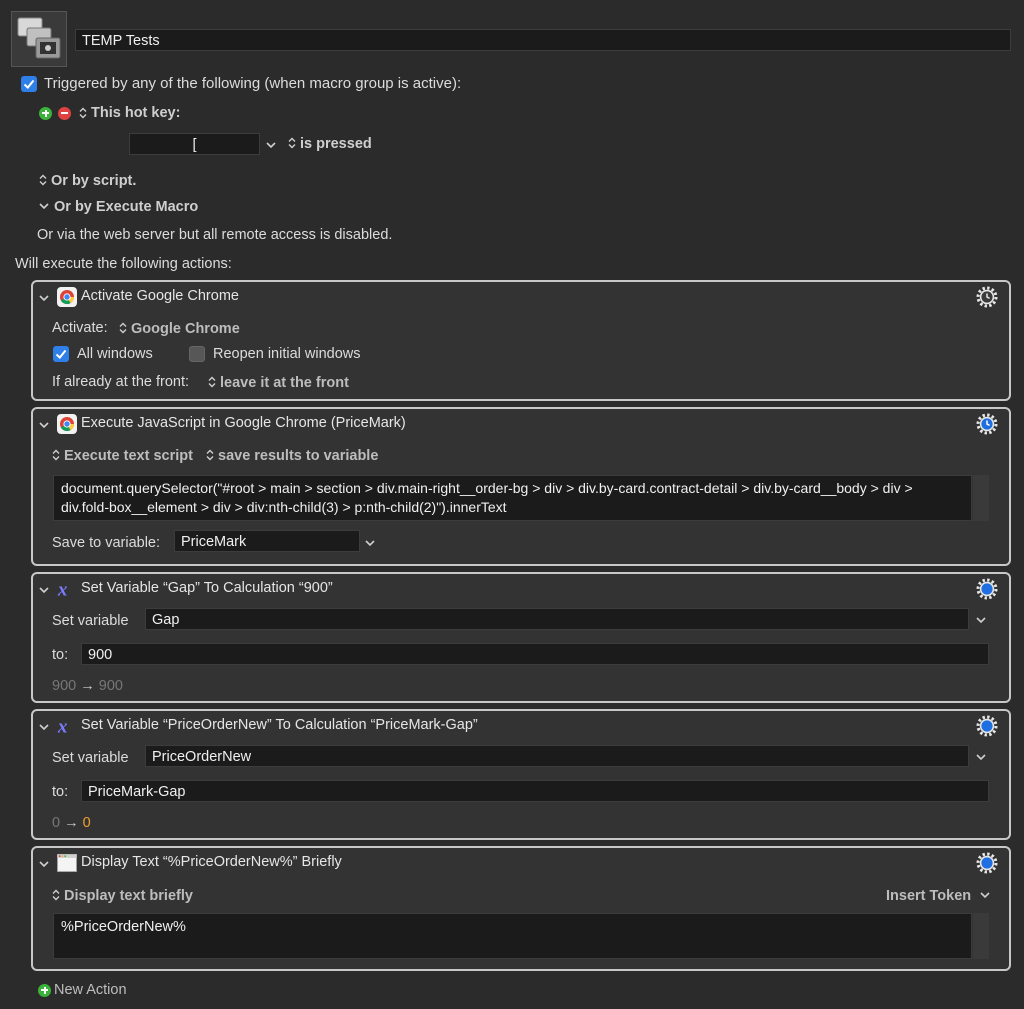  What do you see at coordinates (106, 543) in the screenshot?
I see `save-to-variable-label: Save to variable:` at bounding box center [106, 543].